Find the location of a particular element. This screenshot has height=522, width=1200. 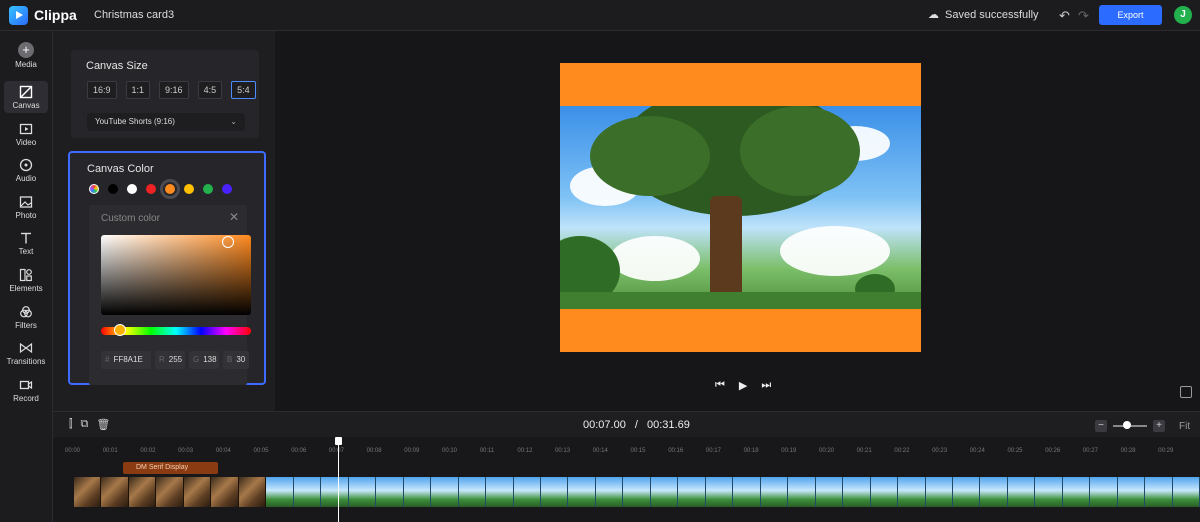

text-clip: DM Serif Display is located at coordinates (170, 468).